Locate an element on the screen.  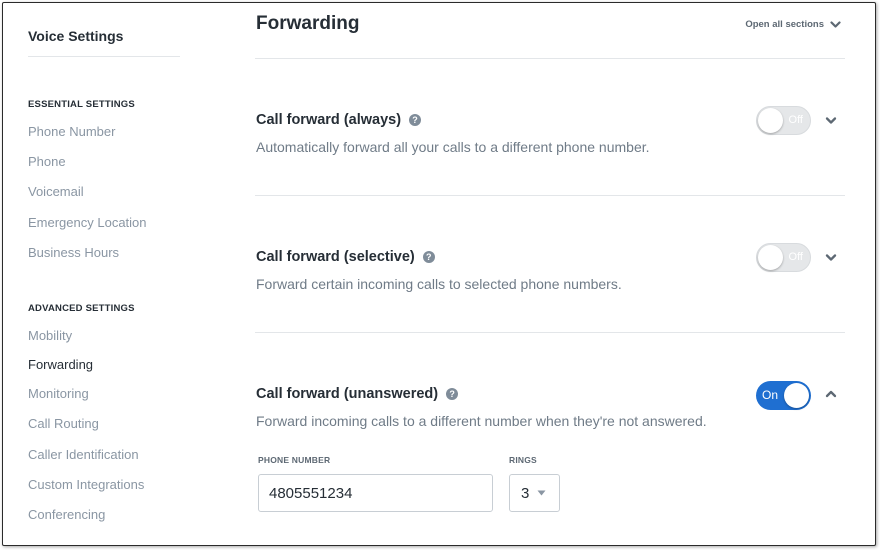
call-forward-selective-toggle: Off is located at coordinates (783, 257).